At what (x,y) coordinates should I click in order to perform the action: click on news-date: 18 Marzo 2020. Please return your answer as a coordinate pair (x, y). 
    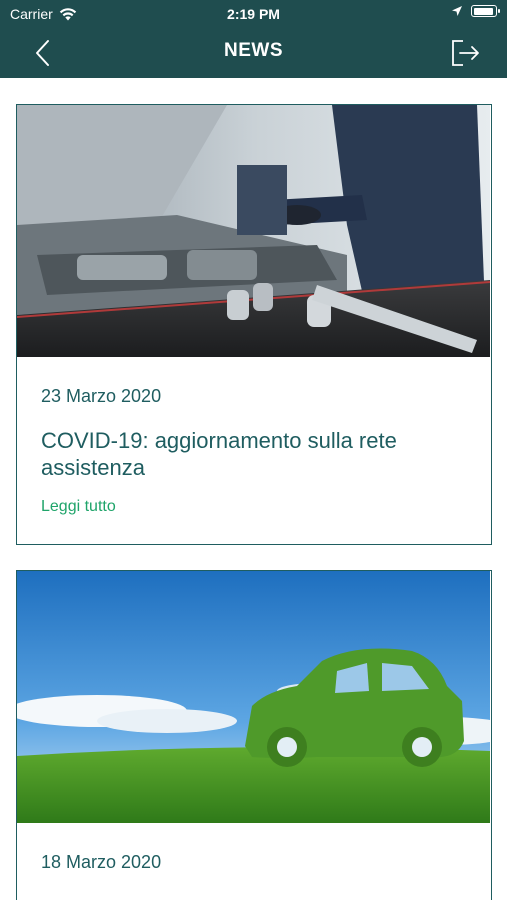
    Looking at the image, I should click on (101, 862).